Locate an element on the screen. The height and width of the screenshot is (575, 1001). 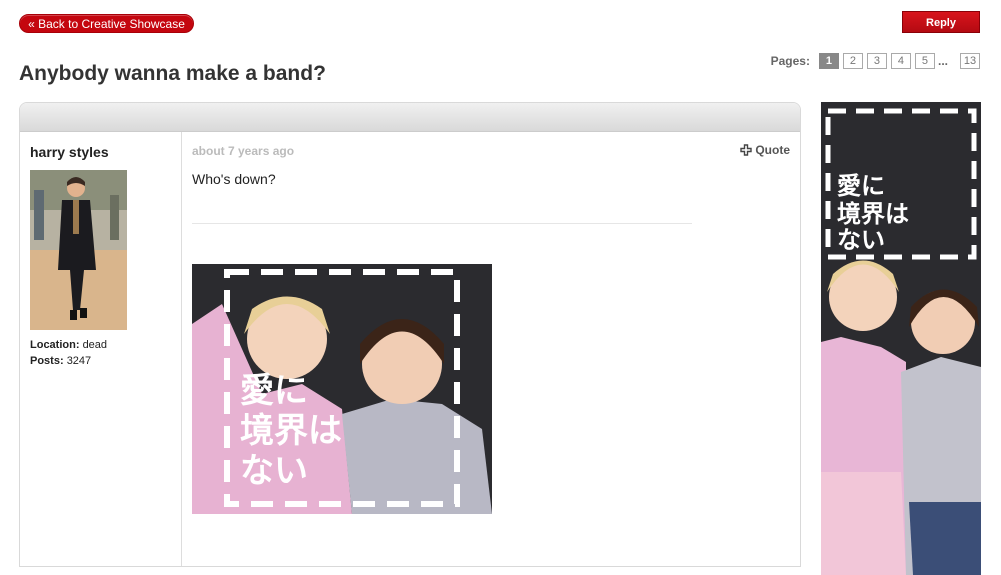
author-panel: harry styles Location: dead Posts: 3247 is located at coordinates (101, 349).